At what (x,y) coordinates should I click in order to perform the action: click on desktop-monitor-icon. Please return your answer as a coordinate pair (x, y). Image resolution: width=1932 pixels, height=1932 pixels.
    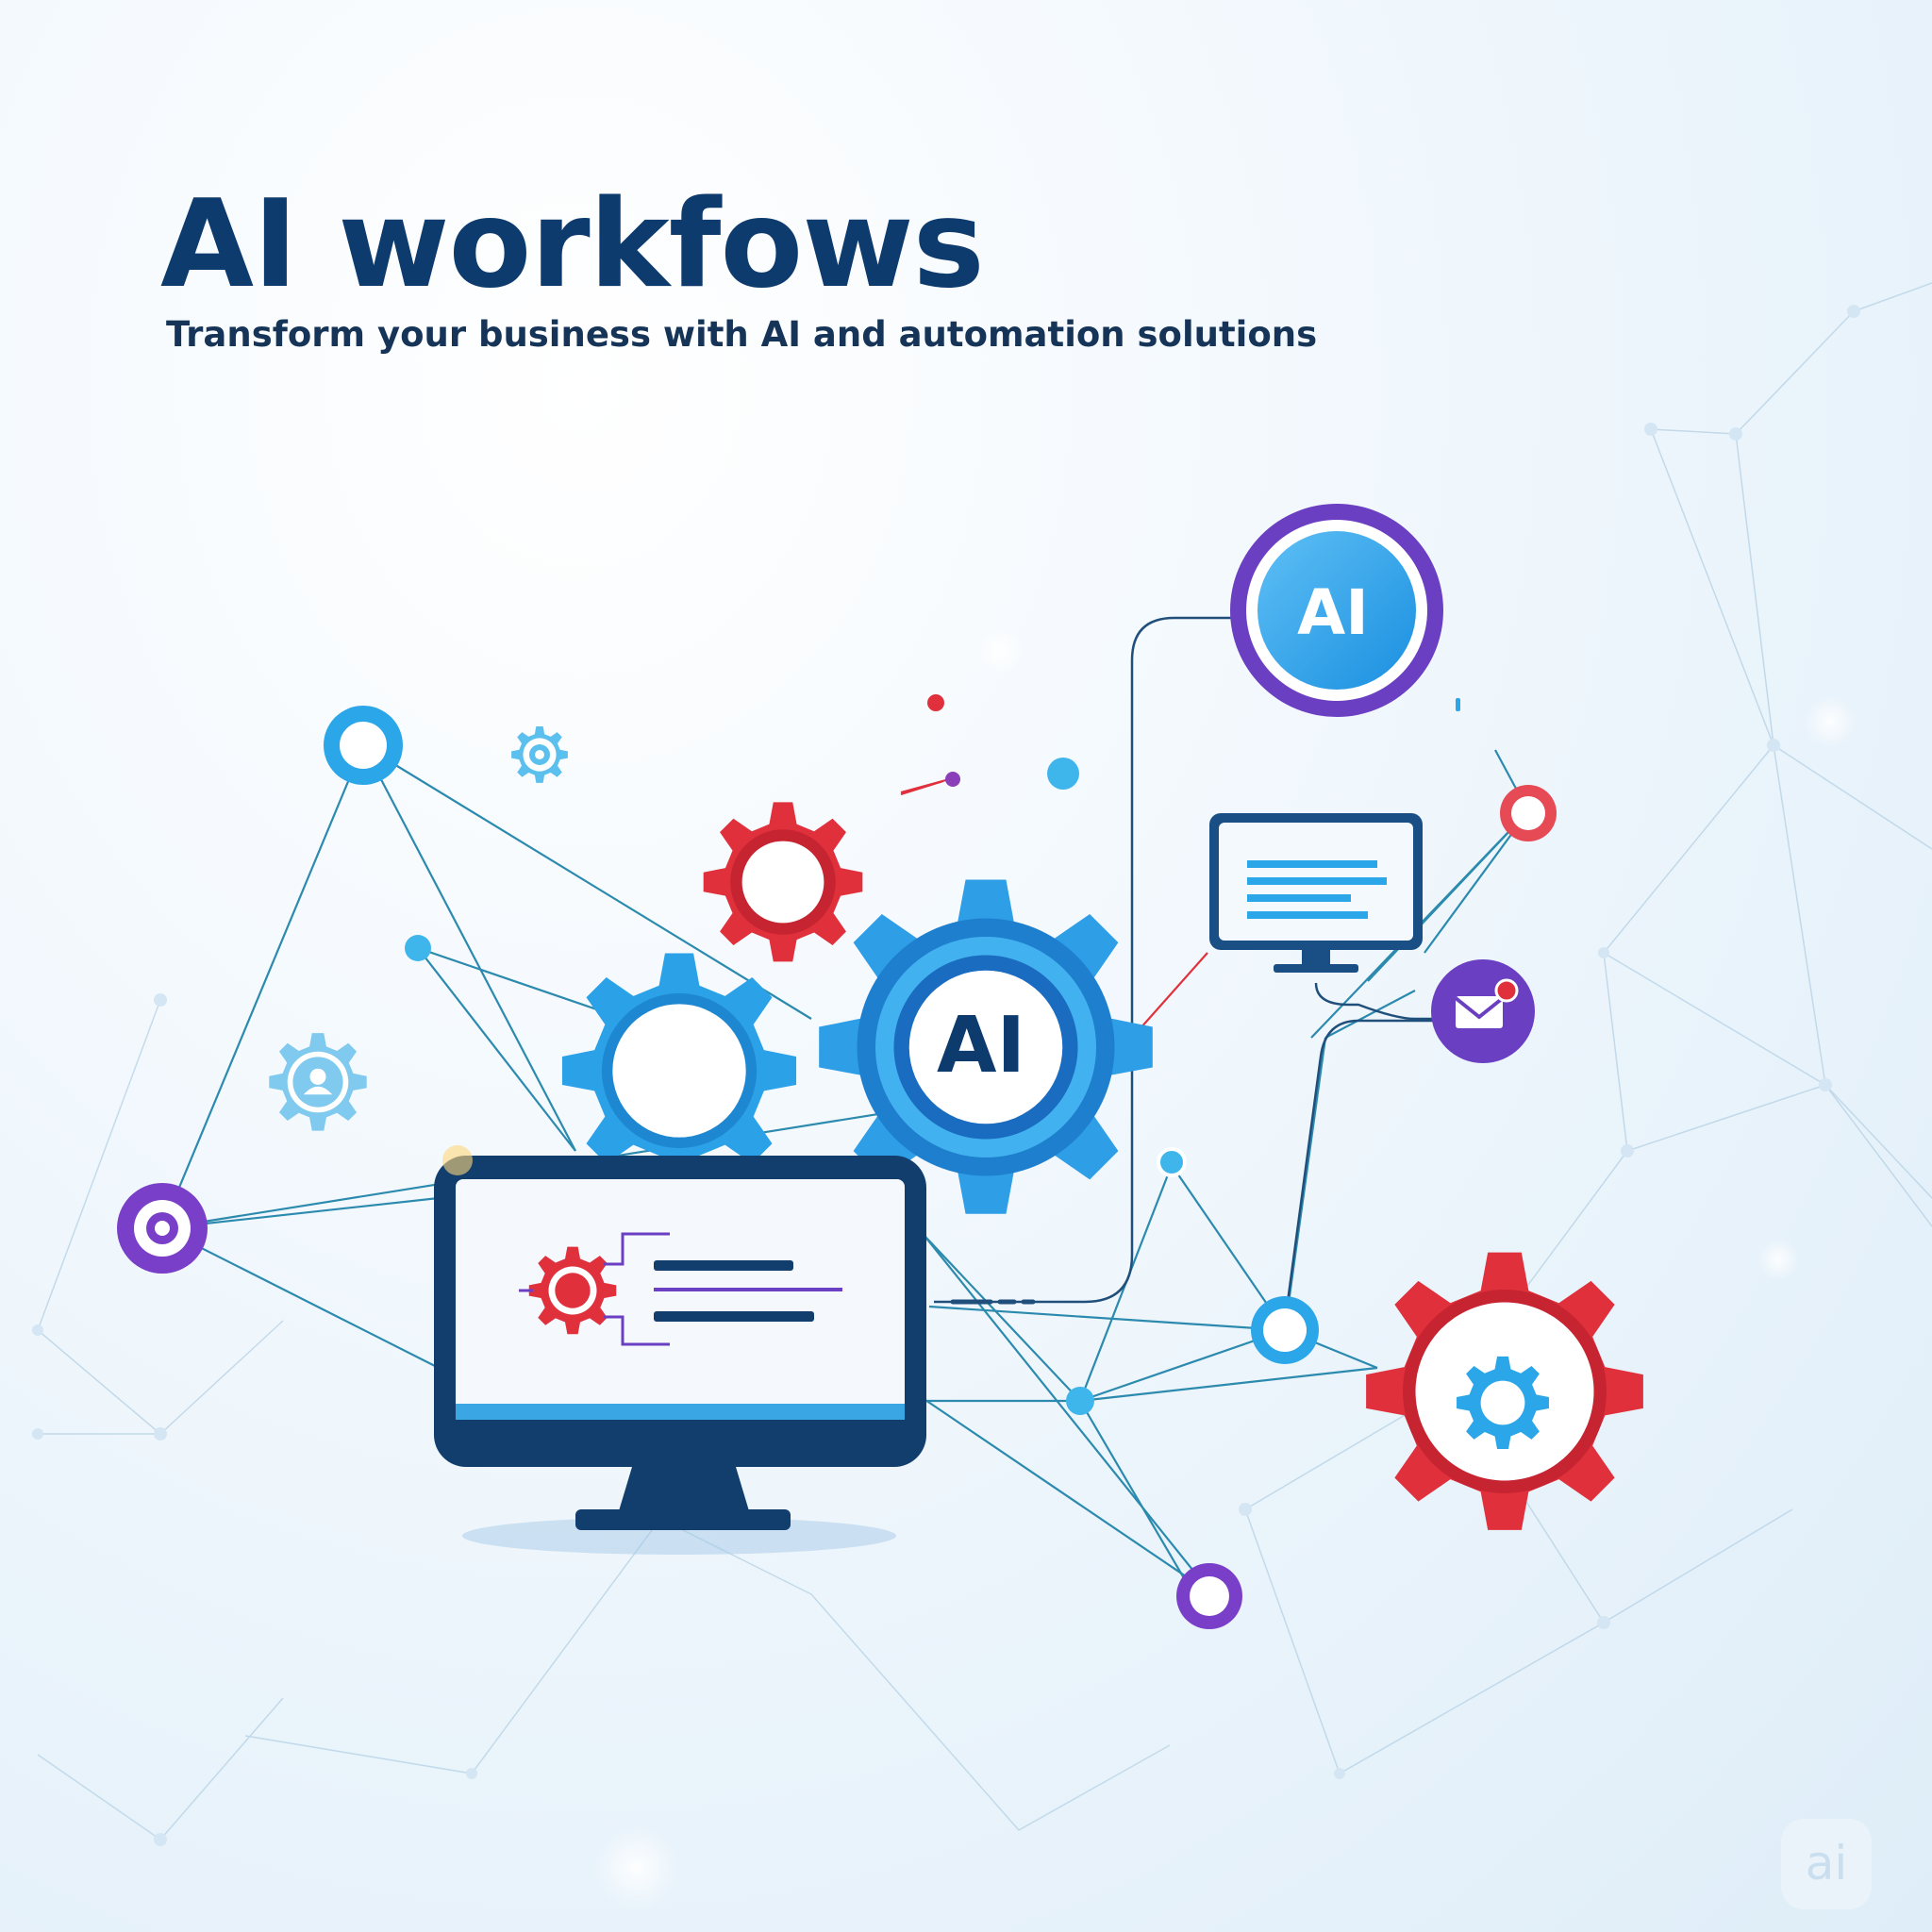
    Looking at the image, I should click on (680, 1350).